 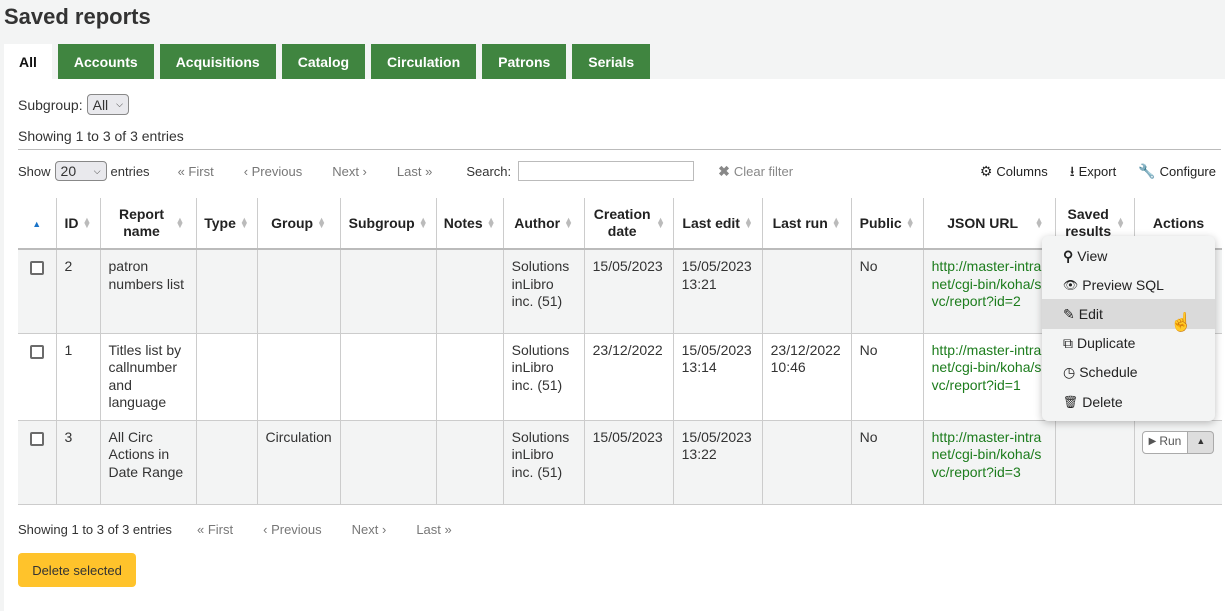 What do you see at coordinates (806, 224) in the screenshot?
I see `column-header-last-run: Last run ▲ ▼` at bounding box center [806, 224].